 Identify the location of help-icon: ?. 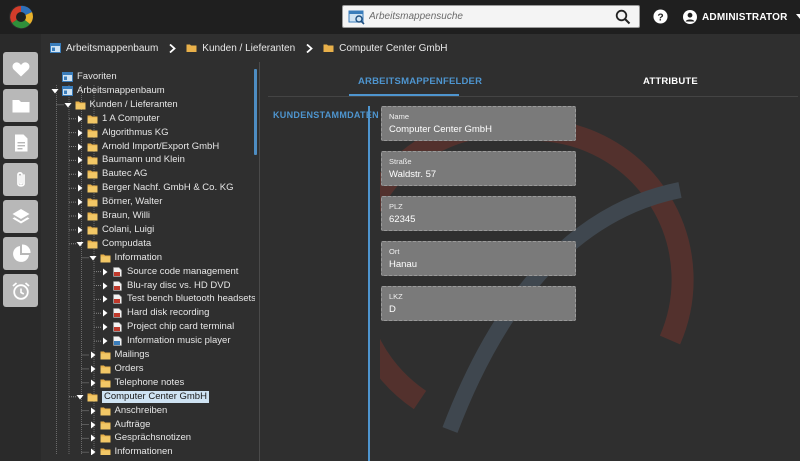
(660, 16).